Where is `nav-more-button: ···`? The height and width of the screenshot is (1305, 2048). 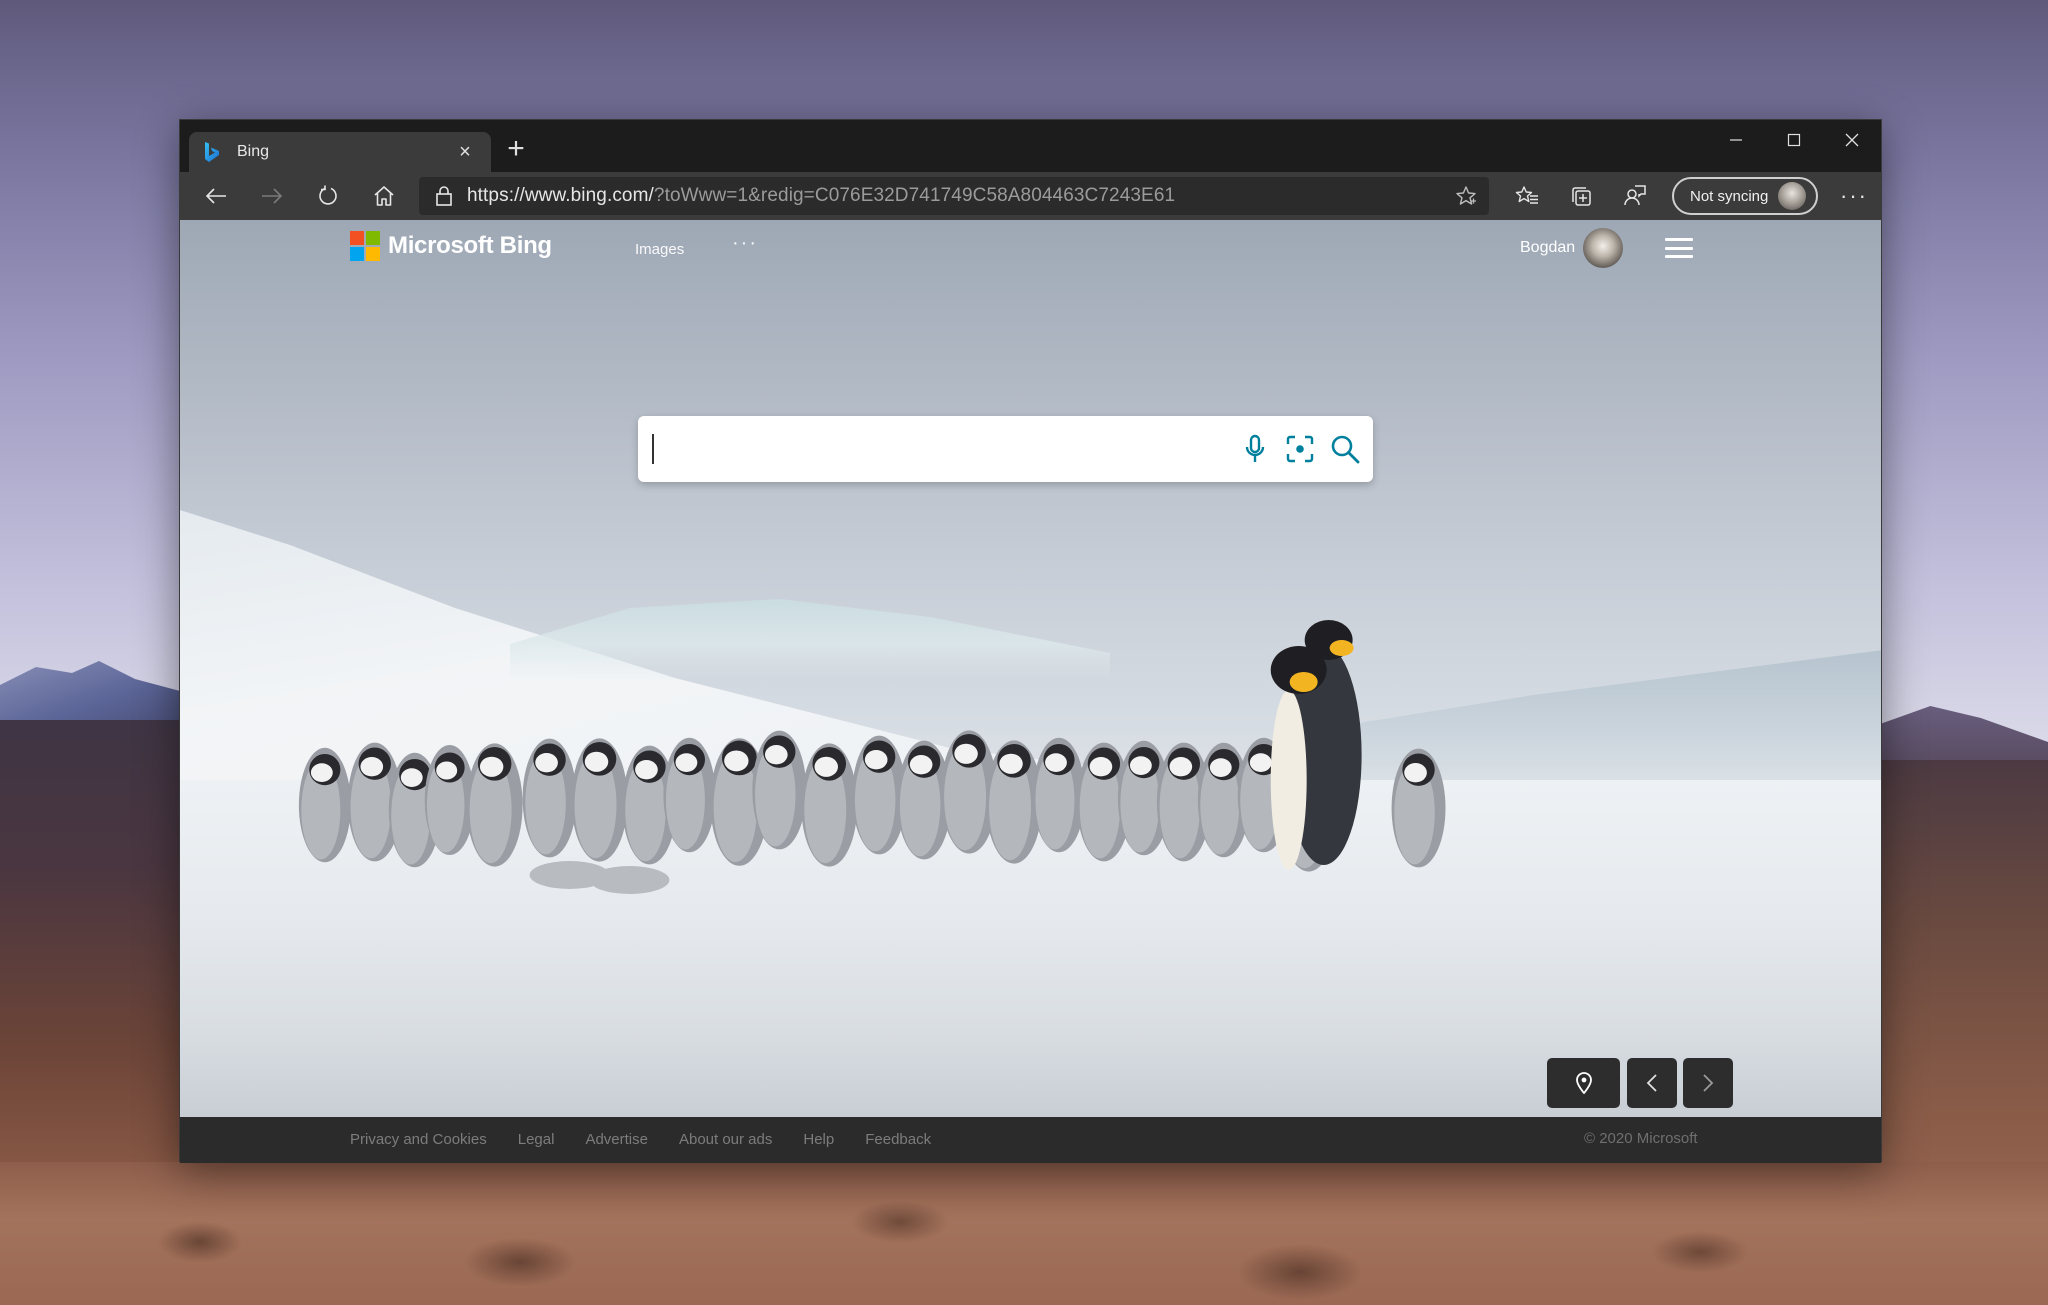
nav-more-button: ··· is located at coordinates (745, 243).